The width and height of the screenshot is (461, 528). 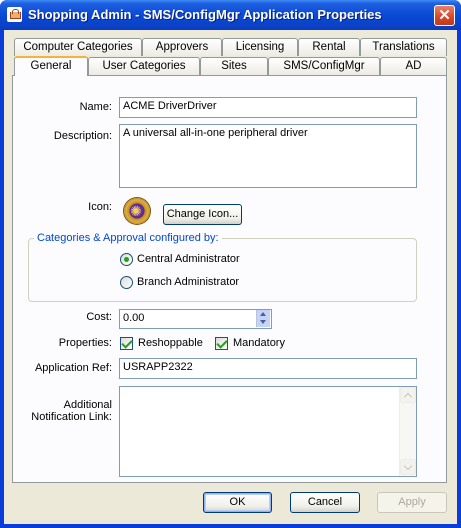 I want to click on scroll-up-icon, so click(x=408, y=395).